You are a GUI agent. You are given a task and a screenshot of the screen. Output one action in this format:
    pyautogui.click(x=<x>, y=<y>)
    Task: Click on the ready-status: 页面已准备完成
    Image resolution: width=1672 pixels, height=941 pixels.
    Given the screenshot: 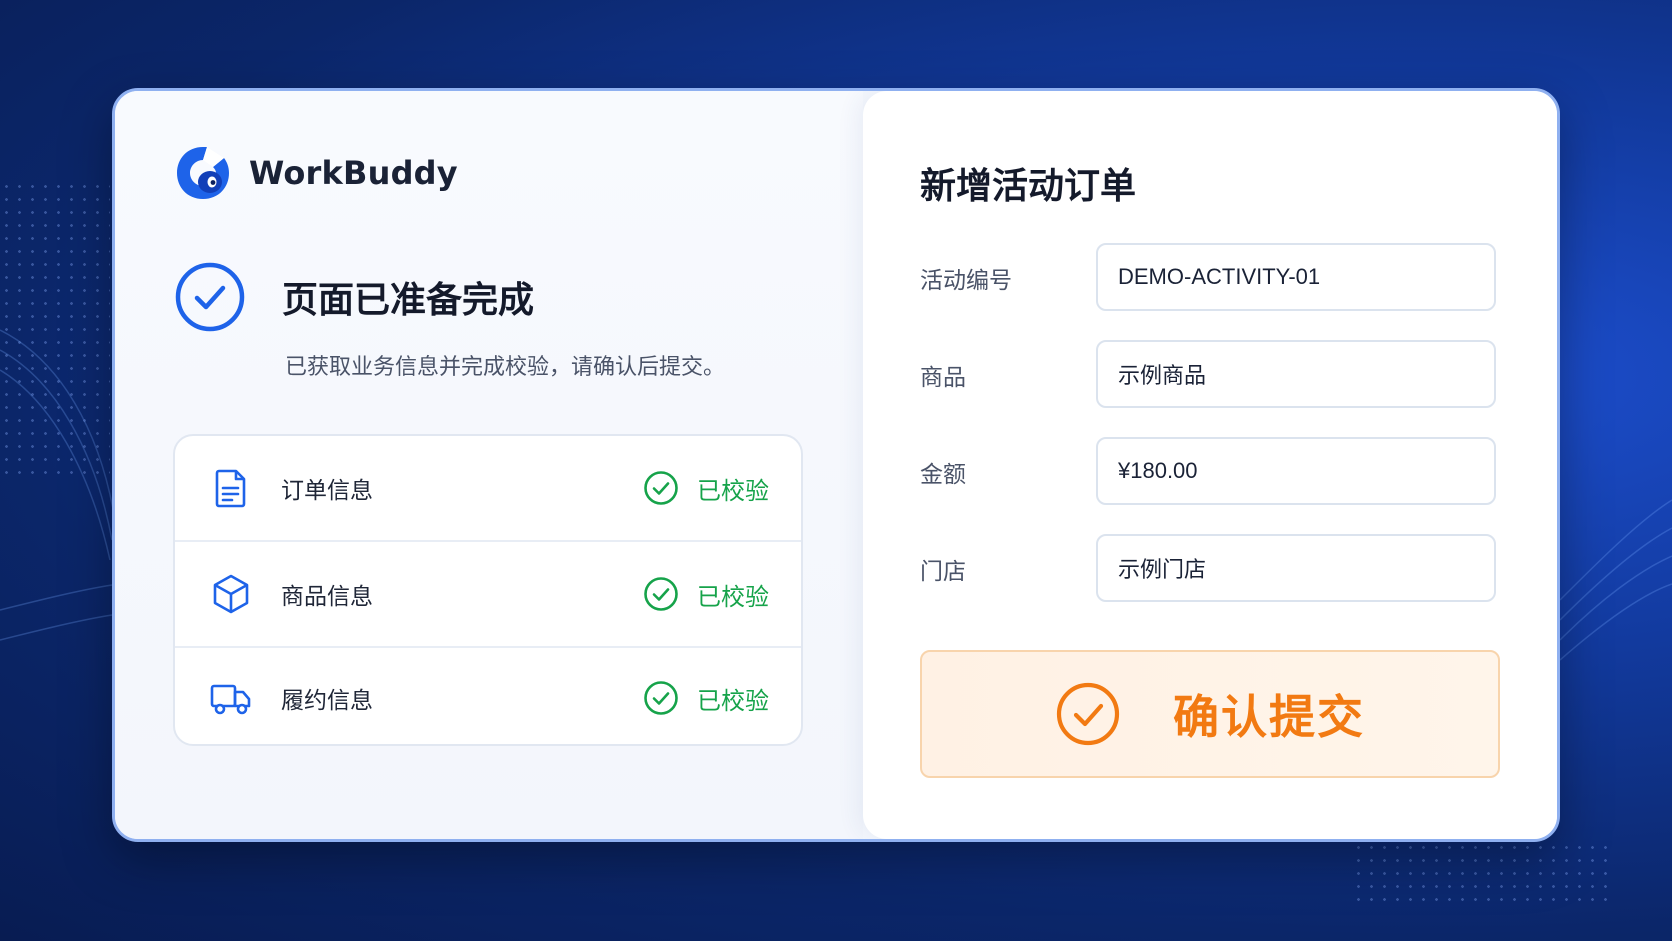 What is the action you would take?
    pyautogui.click(x=354, y=297)
    